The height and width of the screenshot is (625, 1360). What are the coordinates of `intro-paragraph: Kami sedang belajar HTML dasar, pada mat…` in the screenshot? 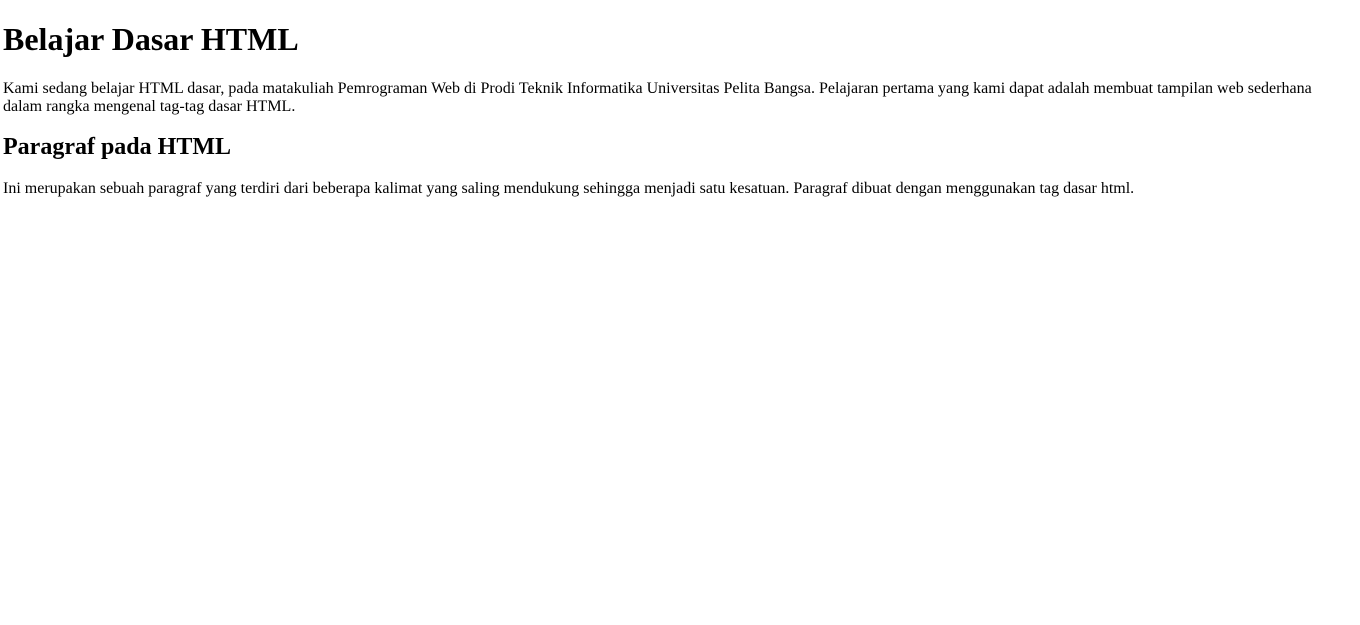 It's located at (657, 97).